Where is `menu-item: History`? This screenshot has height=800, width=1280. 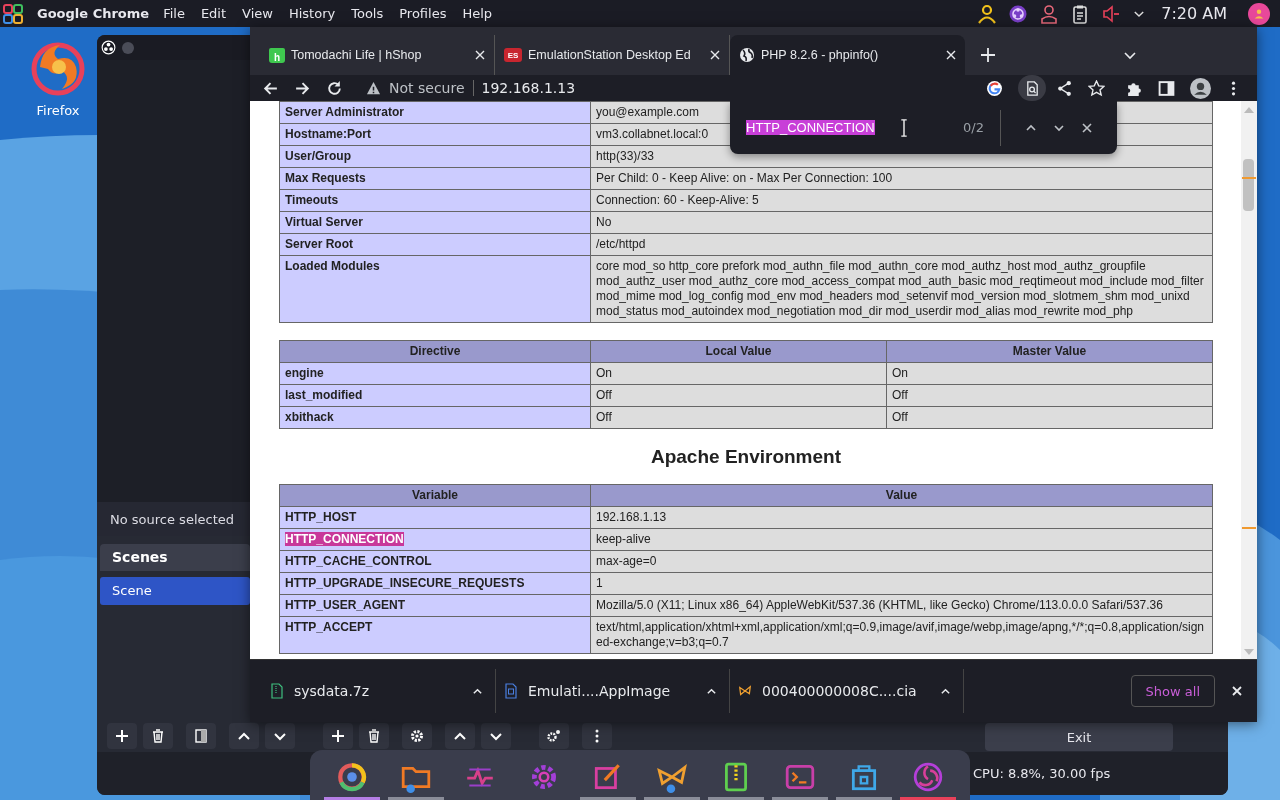
menu-item: History is located at coordinates (312, 13).